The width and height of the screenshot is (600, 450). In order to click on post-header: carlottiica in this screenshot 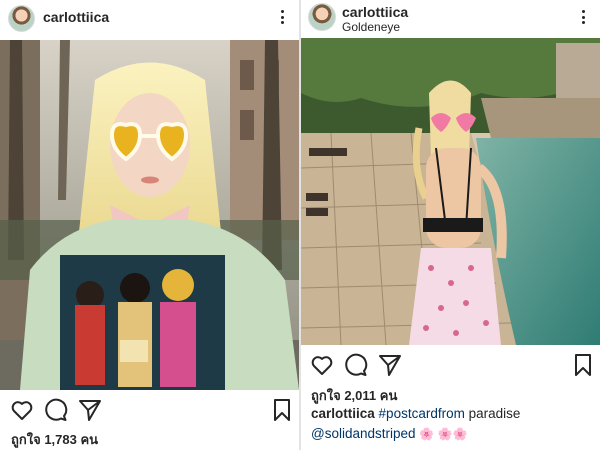, I will do `click(149, 20)`.